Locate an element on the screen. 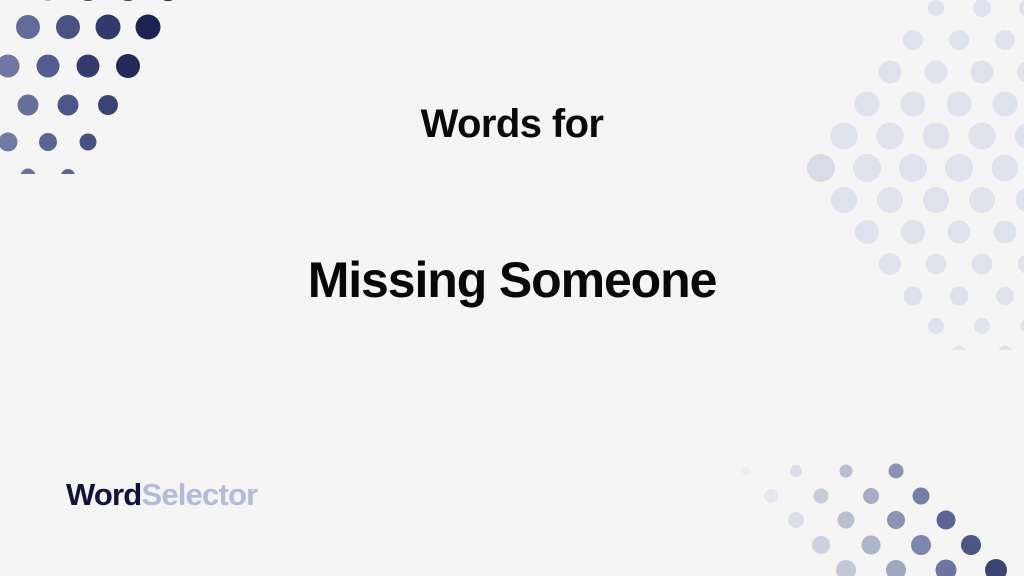 The image size is (1024, 576). brand-primary-text: Word is located at coordinates (104, 494).